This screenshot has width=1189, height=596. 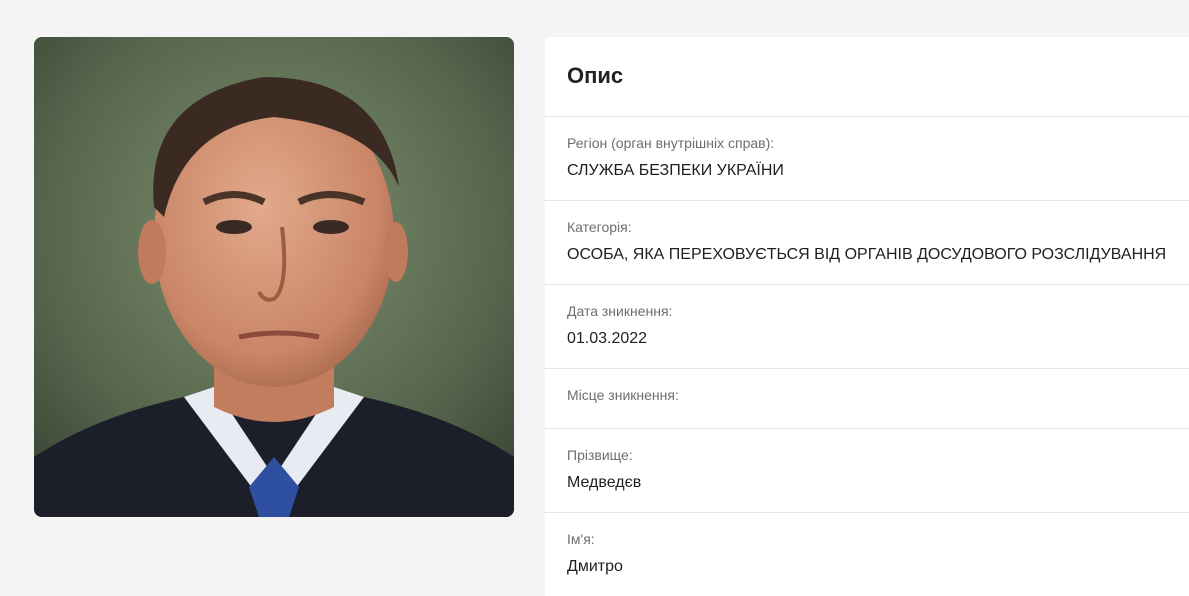 I want to click on field-value: 01.03.2022, so click(x=607, y=338).